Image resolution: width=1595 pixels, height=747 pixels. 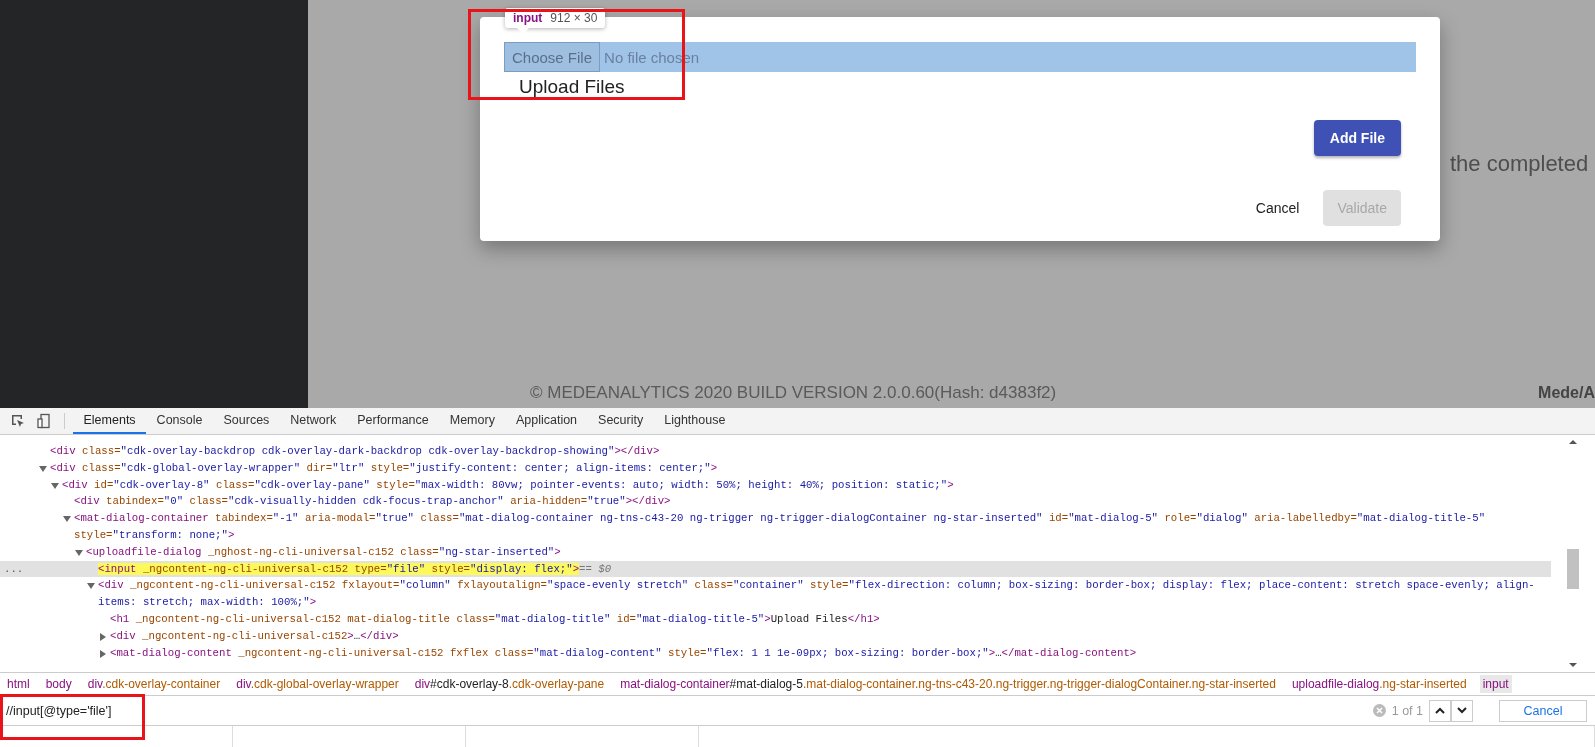 What do you see at coordinates (1407, 710) in the screenshot?
I see `match-count: 1 of 1` at bounding box center [1407, 710].